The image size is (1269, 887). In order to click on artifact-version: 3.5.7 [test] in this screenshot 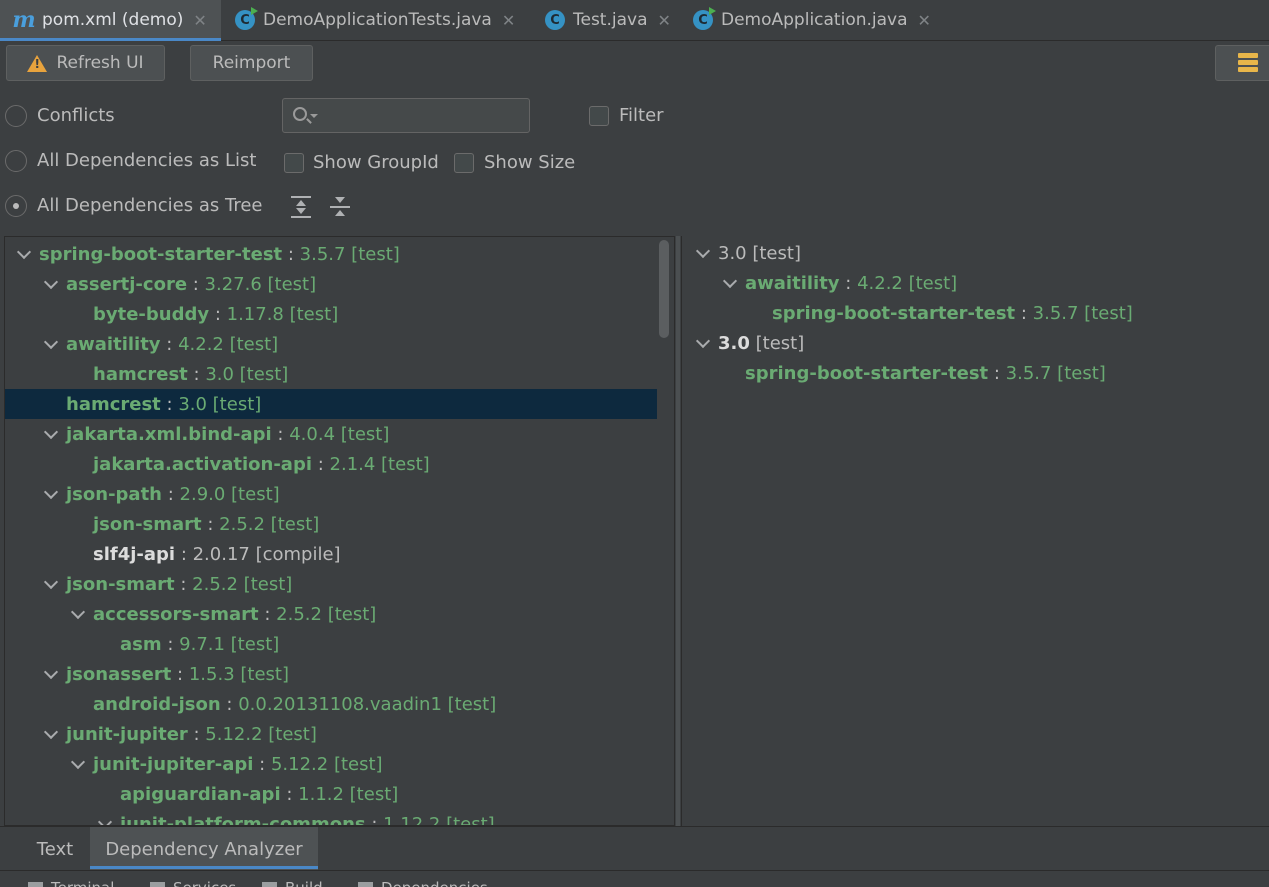, I will do `click(349, 254)`.